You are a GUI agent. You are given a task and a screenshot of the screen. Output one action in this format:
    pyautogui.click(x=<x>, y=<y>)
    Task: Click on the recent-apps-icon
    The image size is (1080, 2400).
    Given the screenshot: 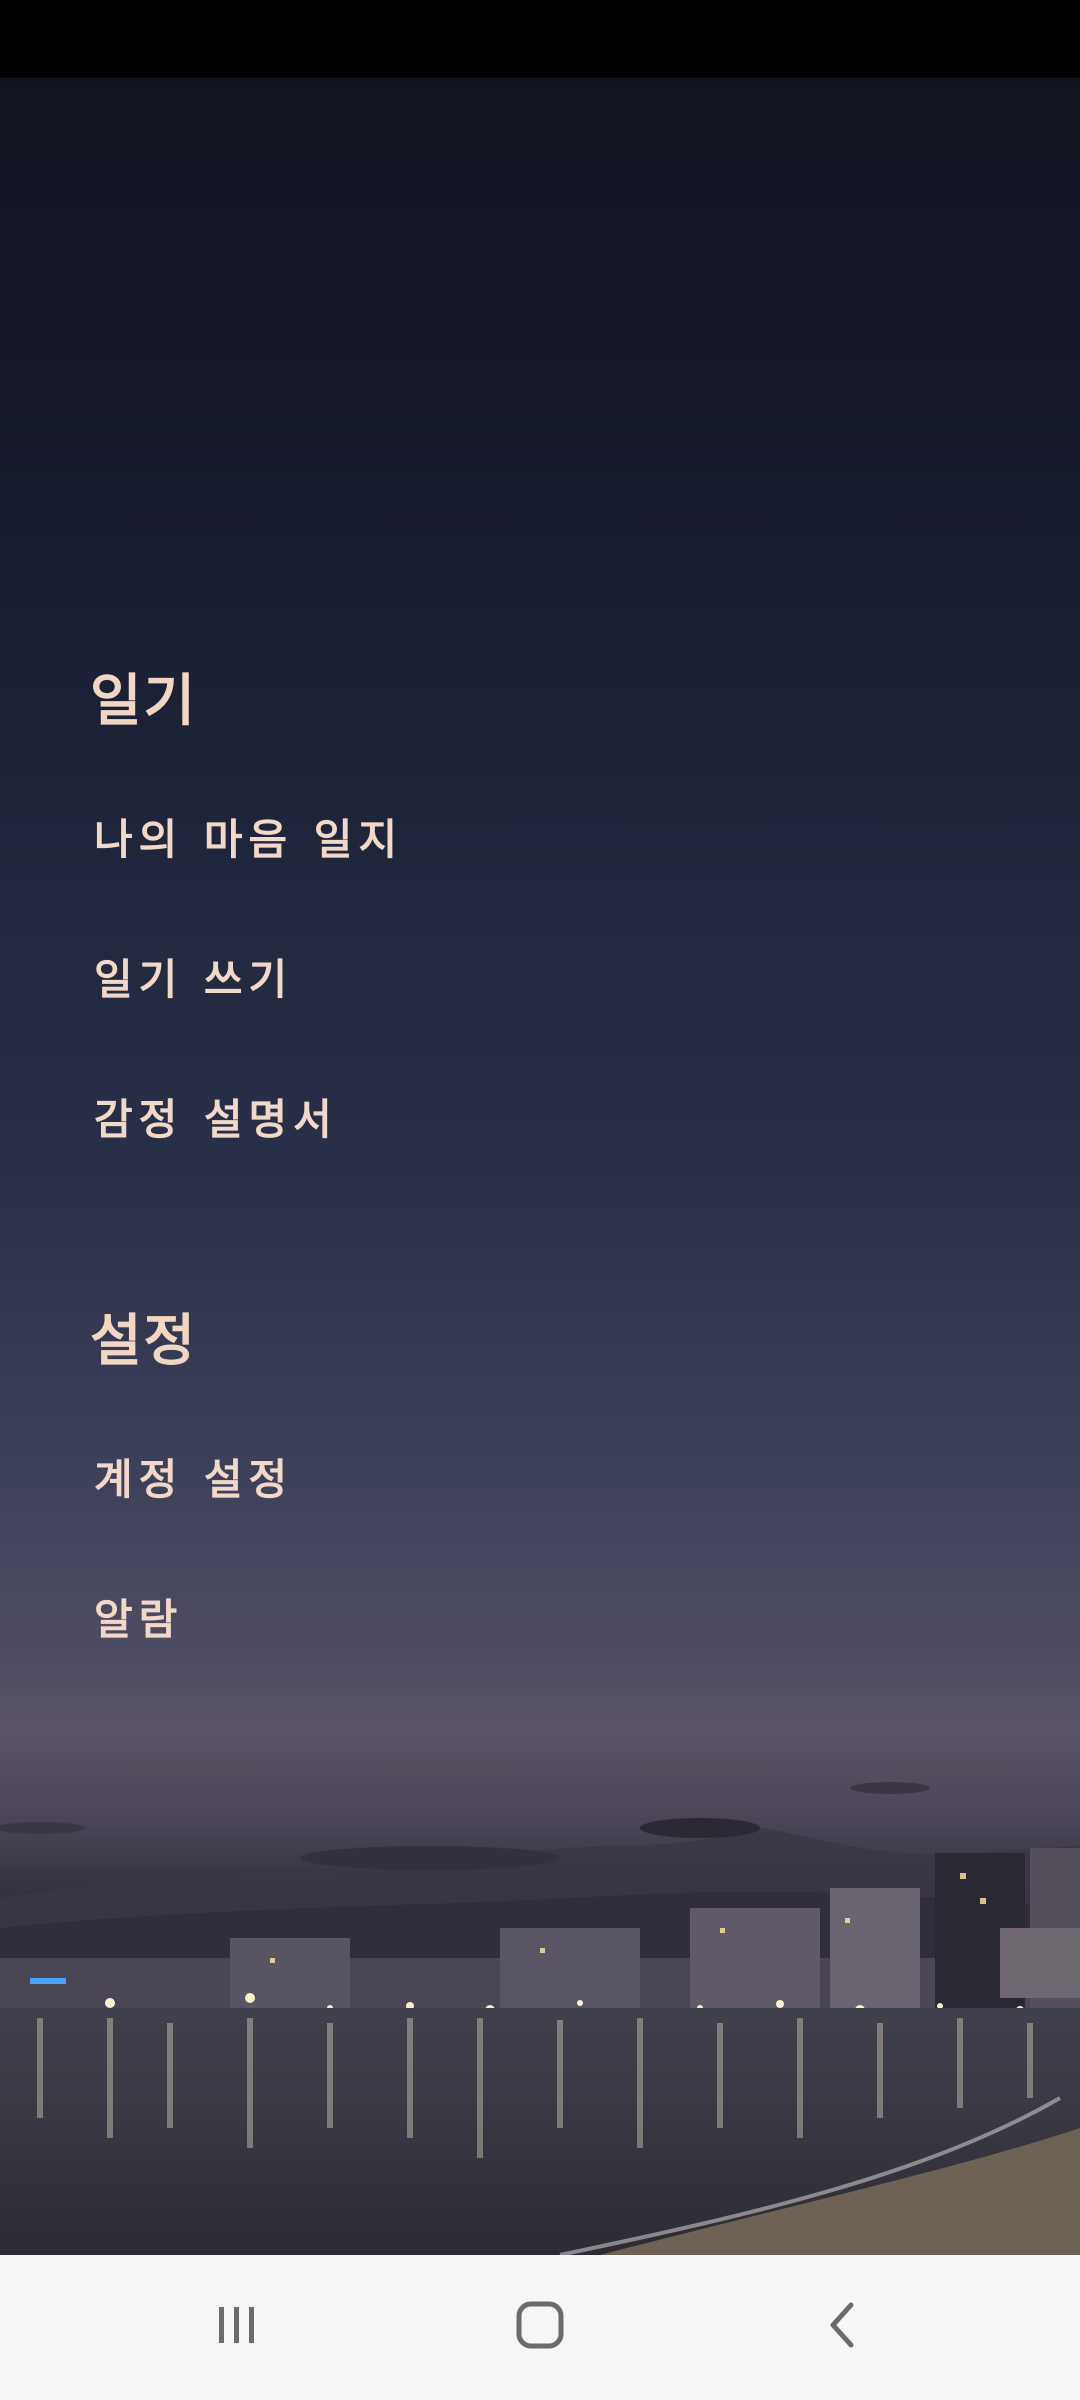 What is the action you would take?
    pyautogui.click(x=236, y=2325)
    